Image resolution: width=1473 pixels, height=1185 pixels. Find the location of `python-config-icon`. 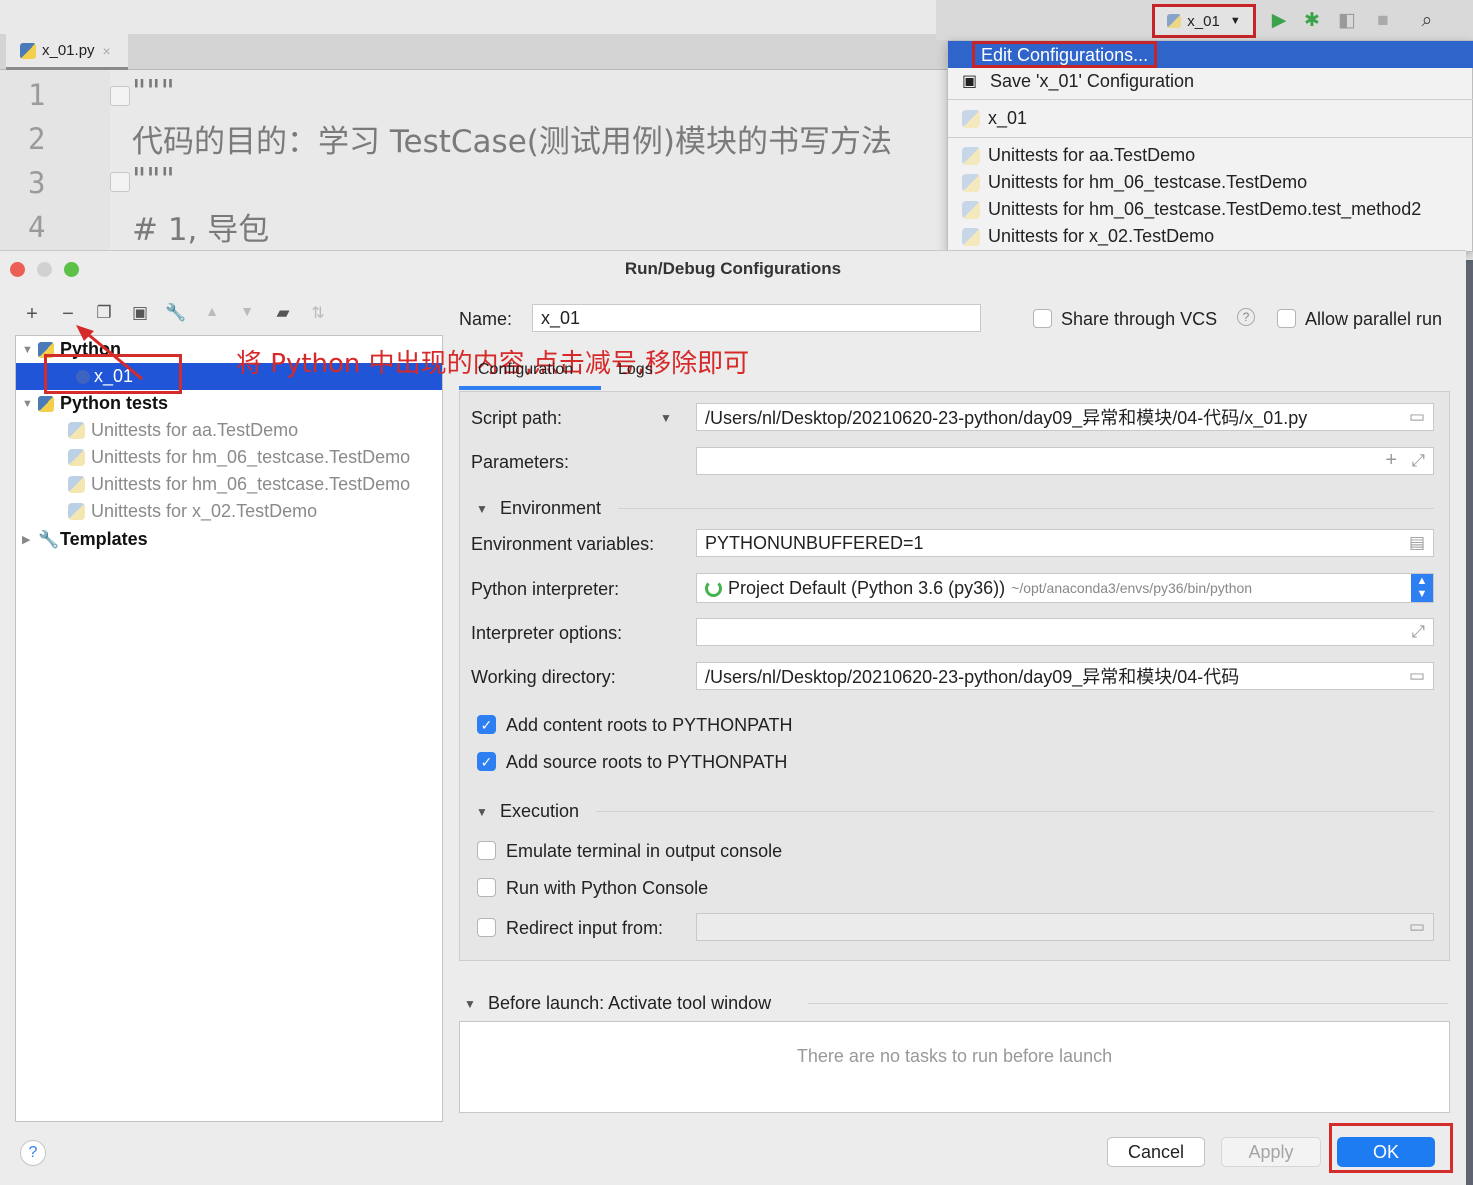

python-config-icon is located at coordinates (971, 118).